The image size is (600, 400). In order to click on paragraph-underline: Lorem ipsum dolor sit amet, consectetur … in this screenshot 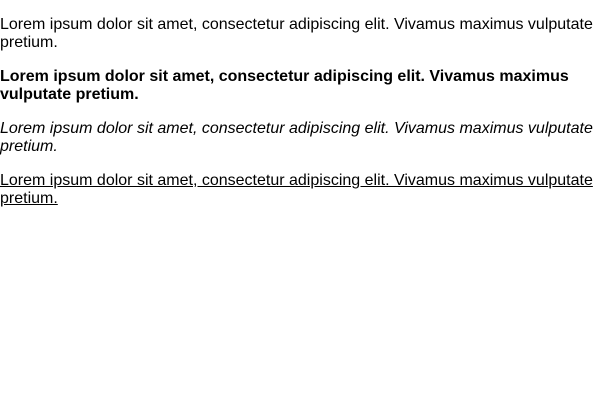, I will do `click(296, 189)`.